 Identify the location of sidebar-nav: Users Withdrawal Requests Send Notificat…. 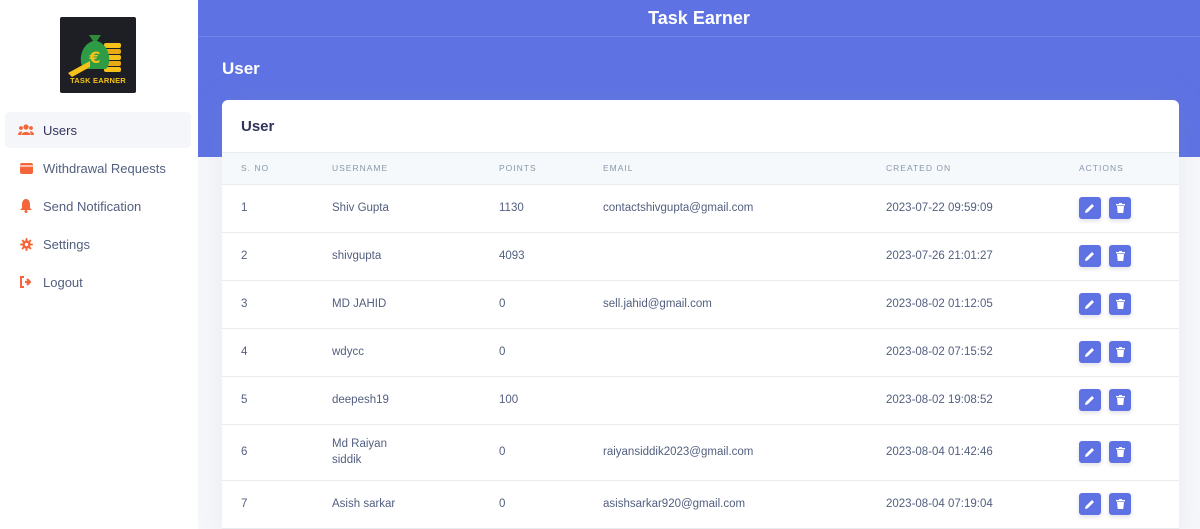
(98, 207).